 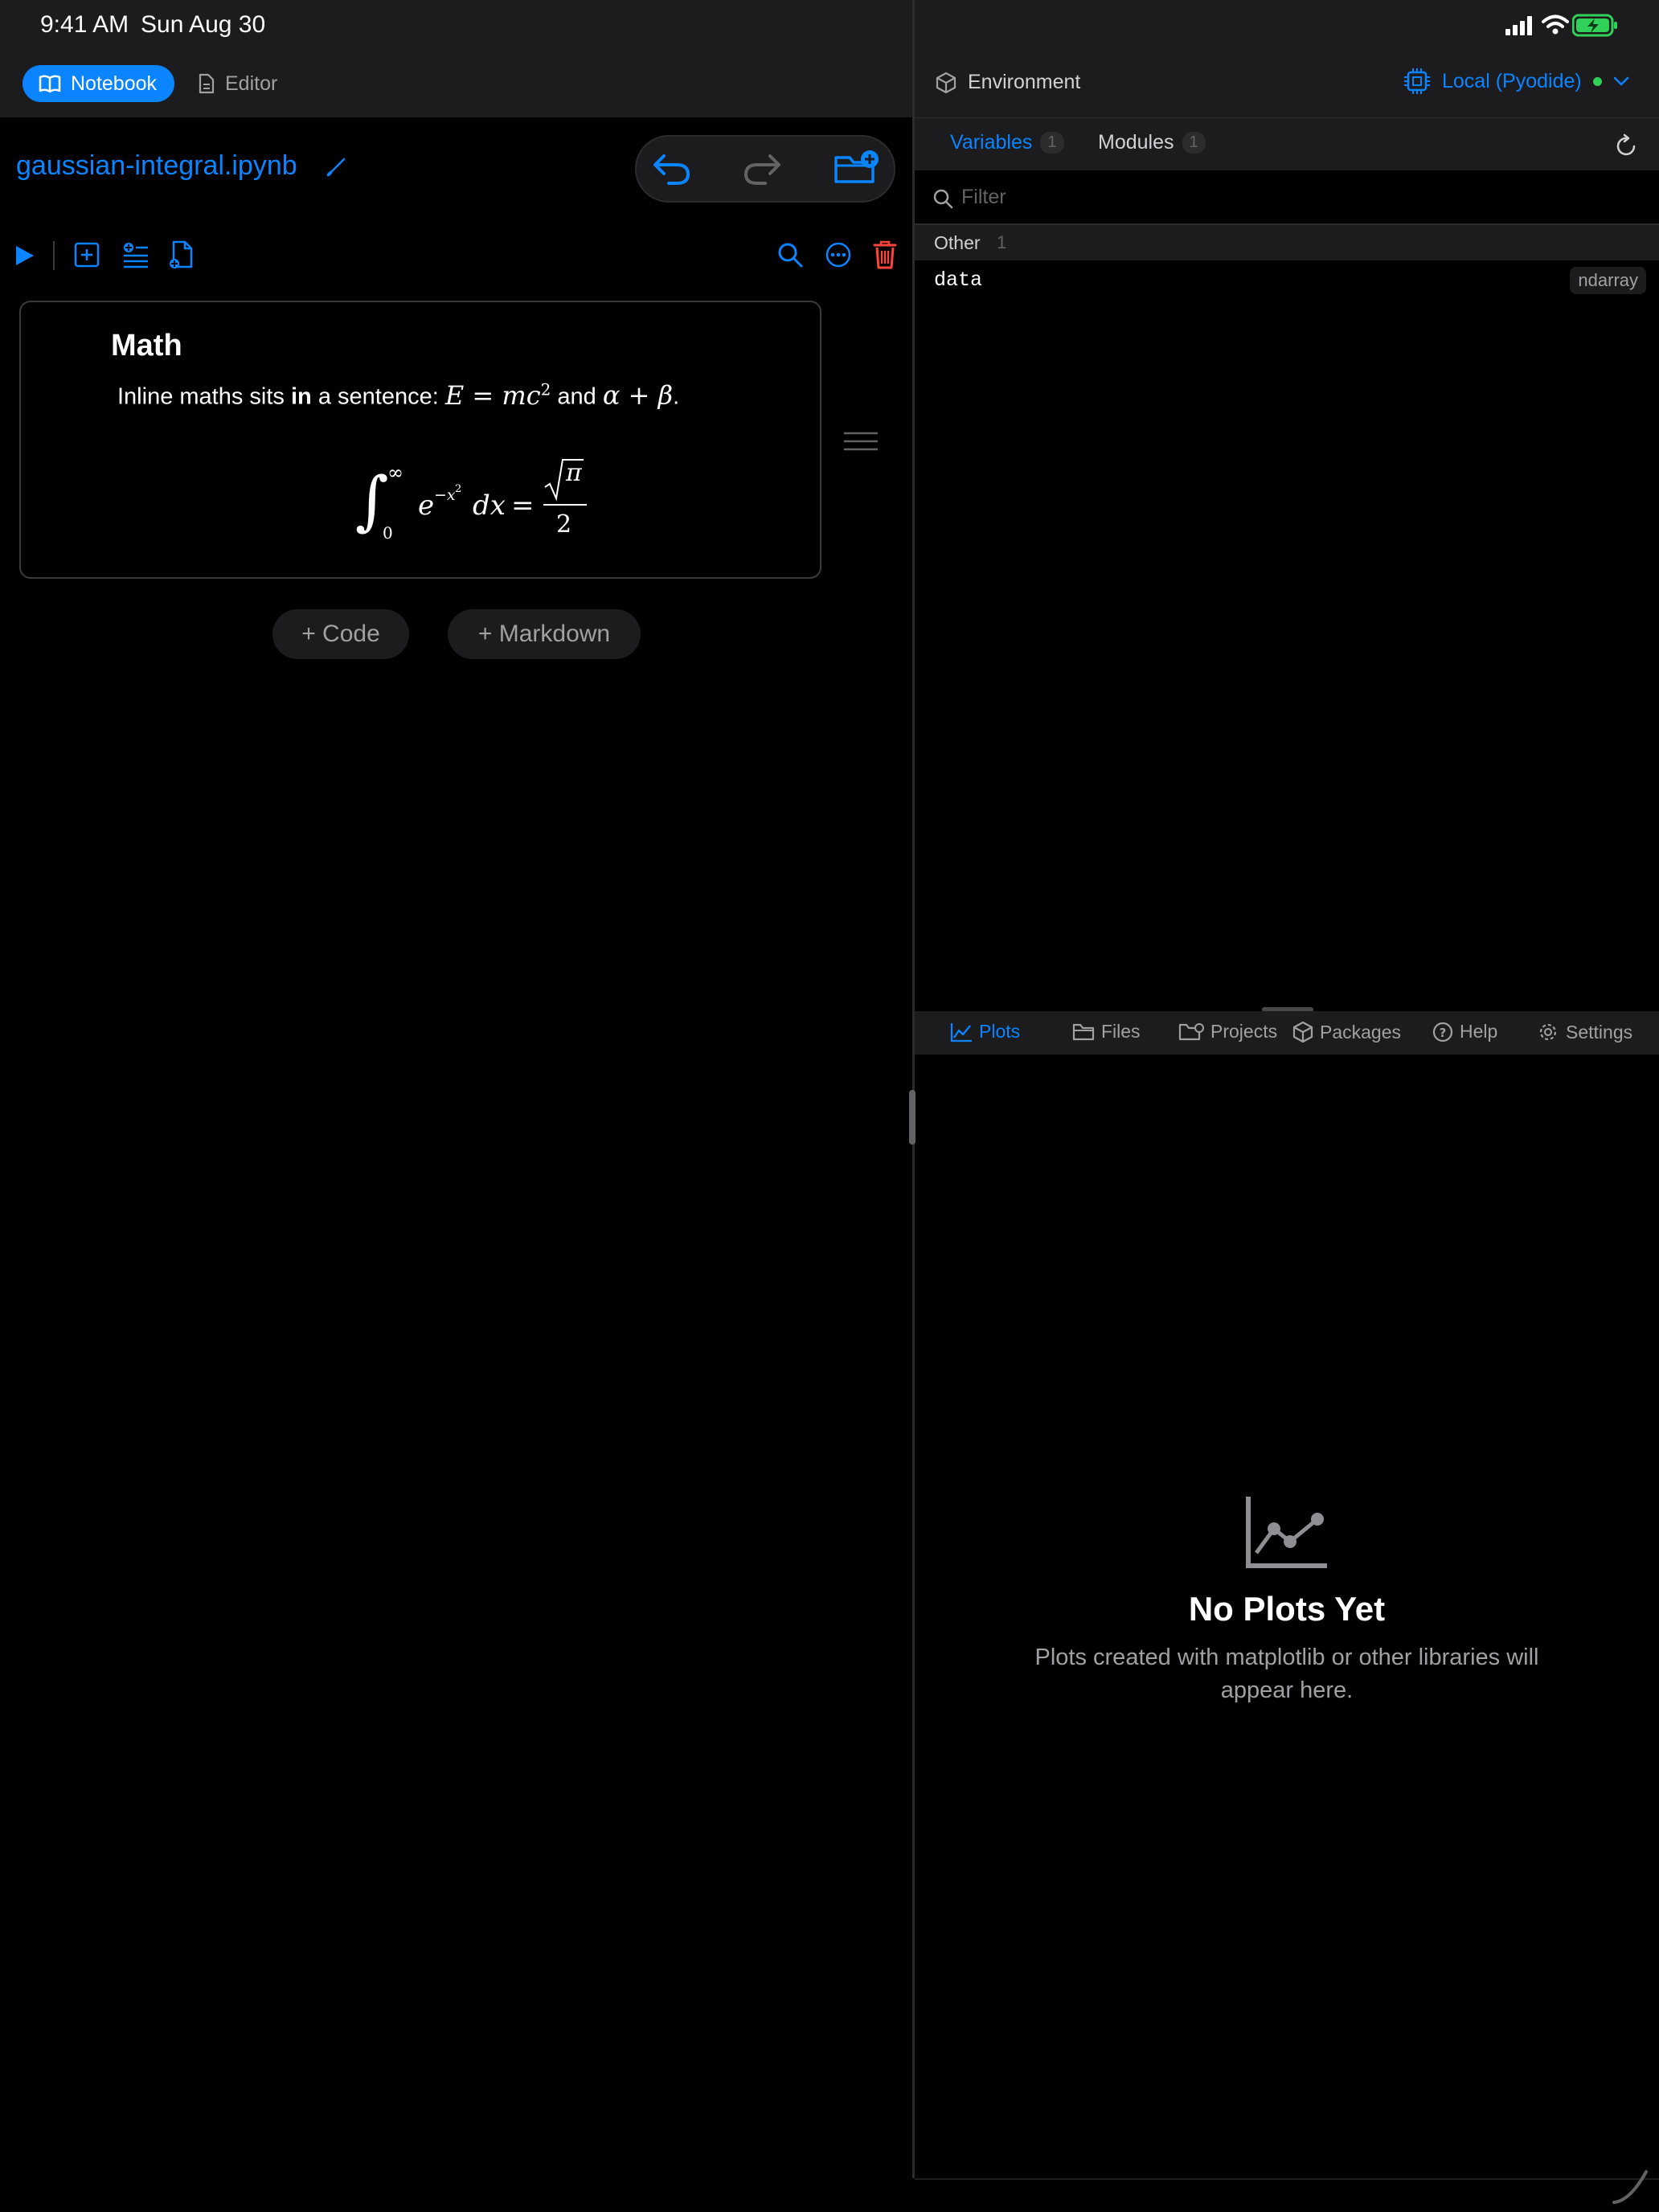 I want to click on notebook-tab: Notebook, so click(x=99, y=83).